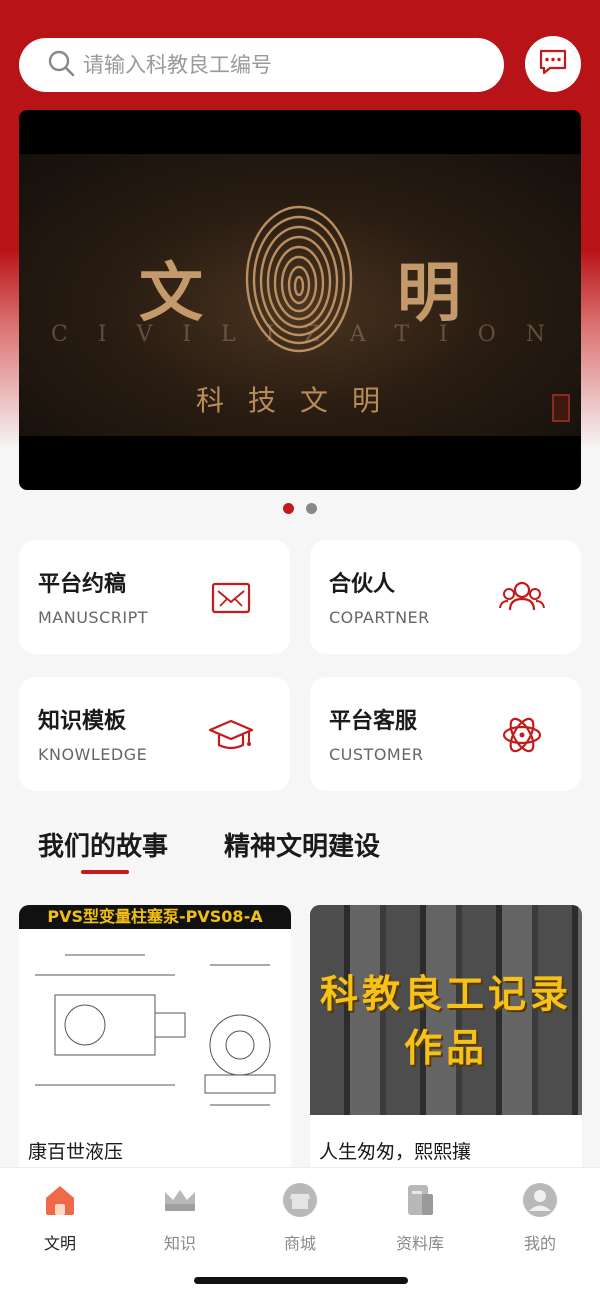 The image size is (600, 1299). What do you see at coordinates (105, 872) in the screenshot?
I see `tab-active-indicator` at bounding box center [105, 872].